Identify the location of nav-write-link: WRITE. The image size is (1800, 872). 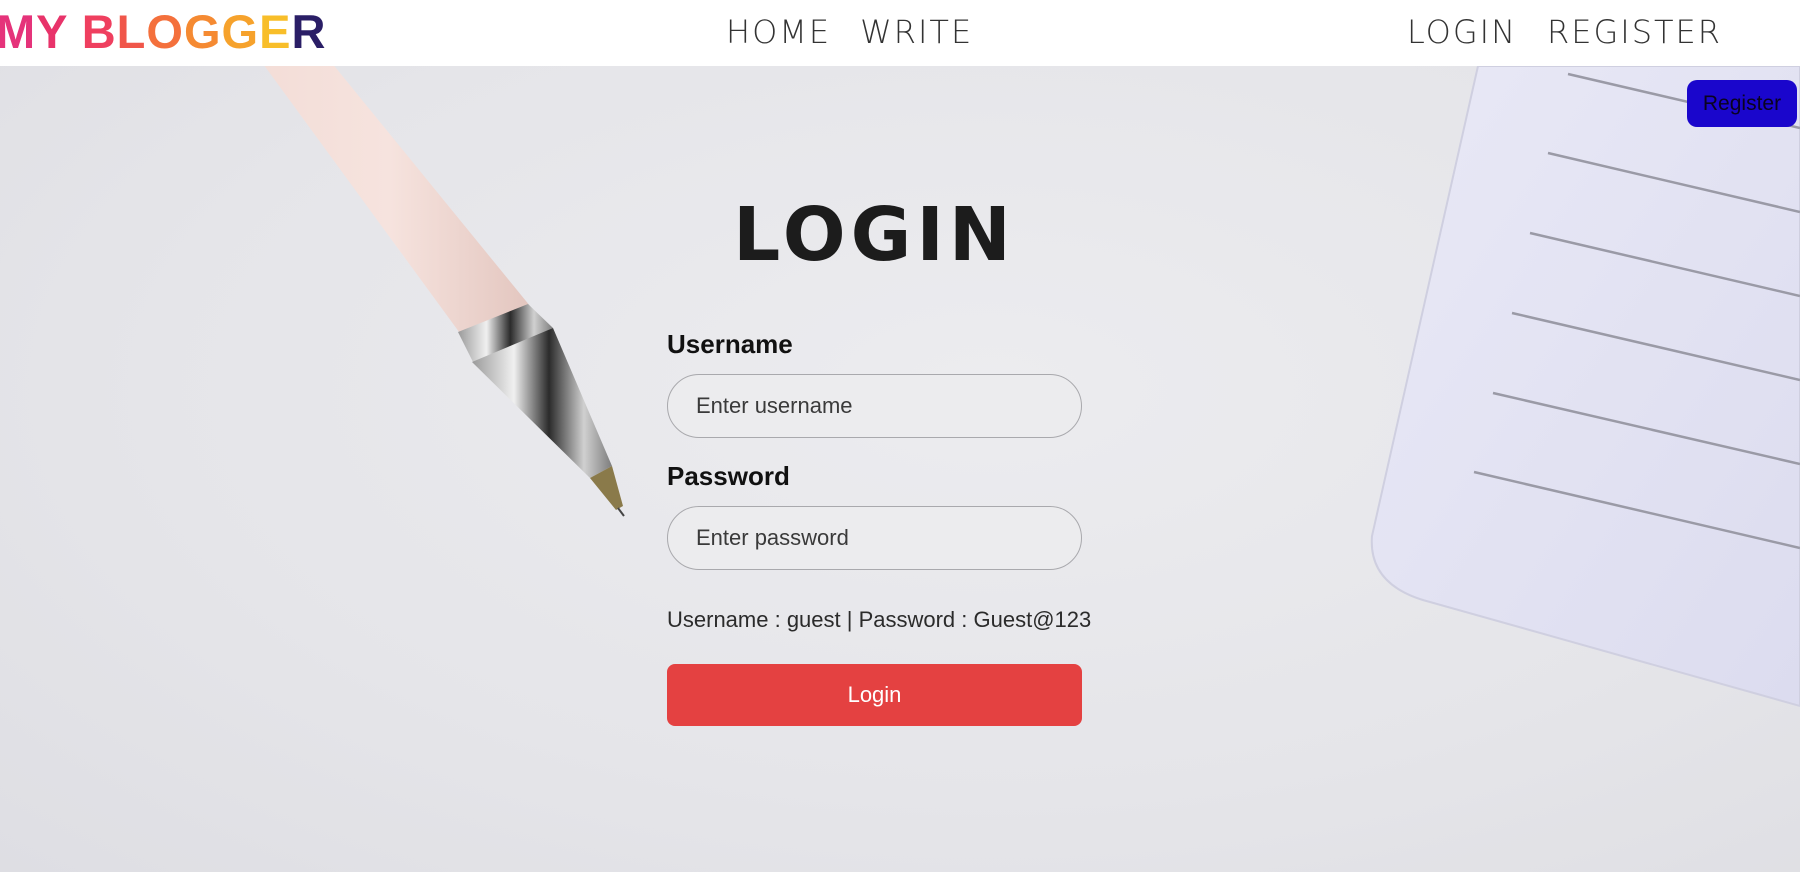
(916, 32).